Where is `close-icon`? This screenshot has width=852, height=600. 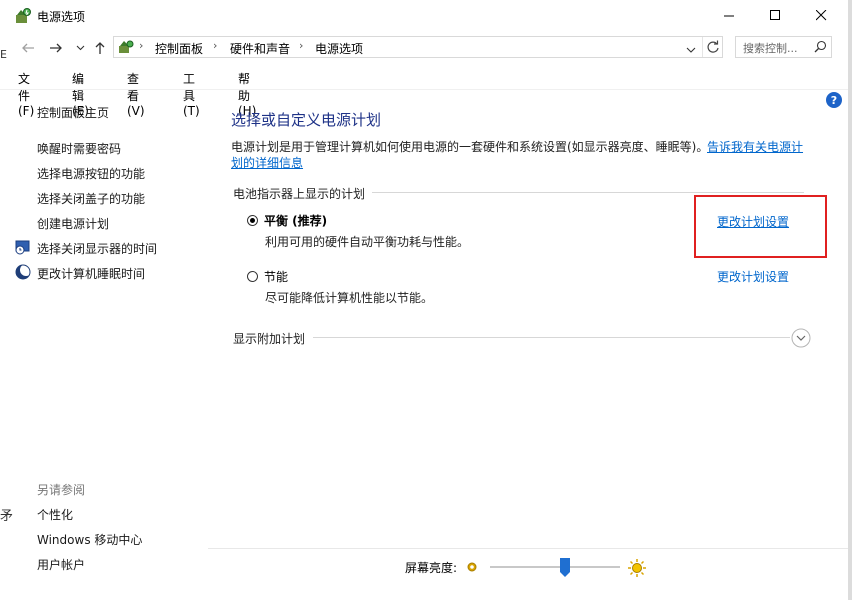 close-icon is located at coordinates (820, 14).